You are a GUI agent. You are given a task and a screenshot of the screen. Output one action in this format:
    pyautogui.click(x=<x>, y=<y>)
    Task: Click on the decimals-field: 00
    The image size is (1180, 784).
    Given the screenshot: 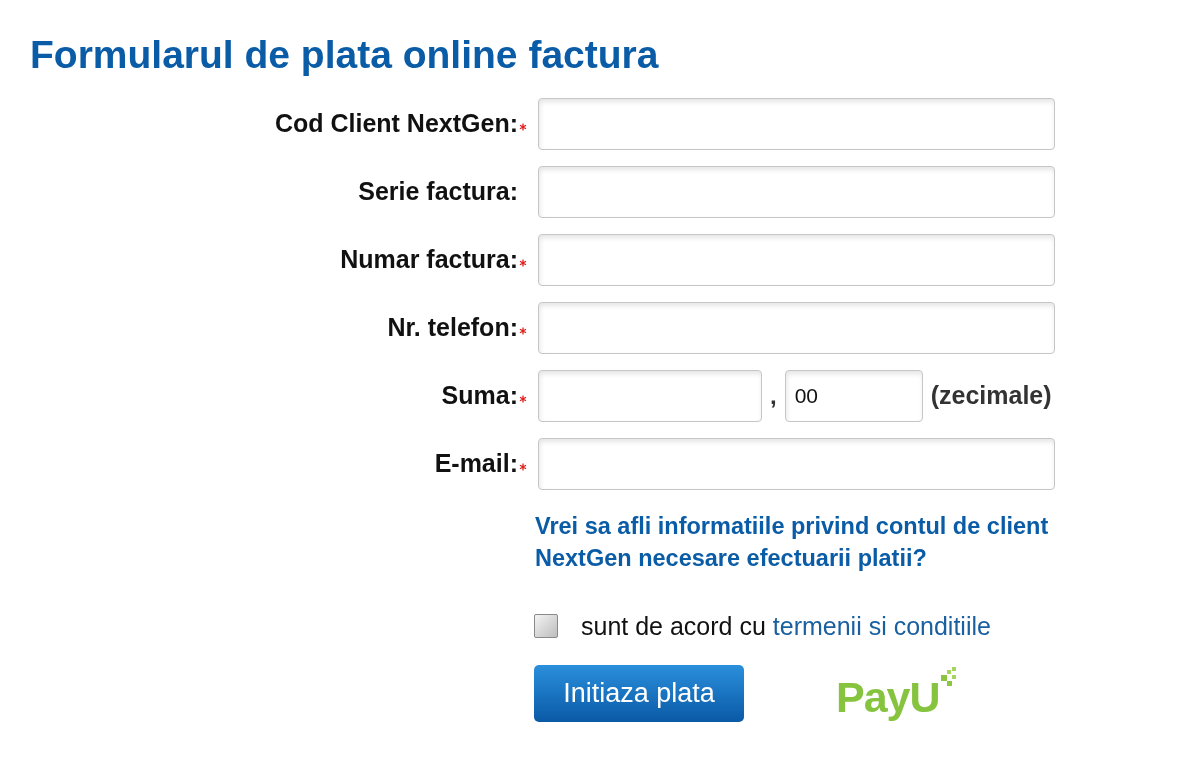 What is the action you would take?
    pyautogui.click(x=853, y=396)
    